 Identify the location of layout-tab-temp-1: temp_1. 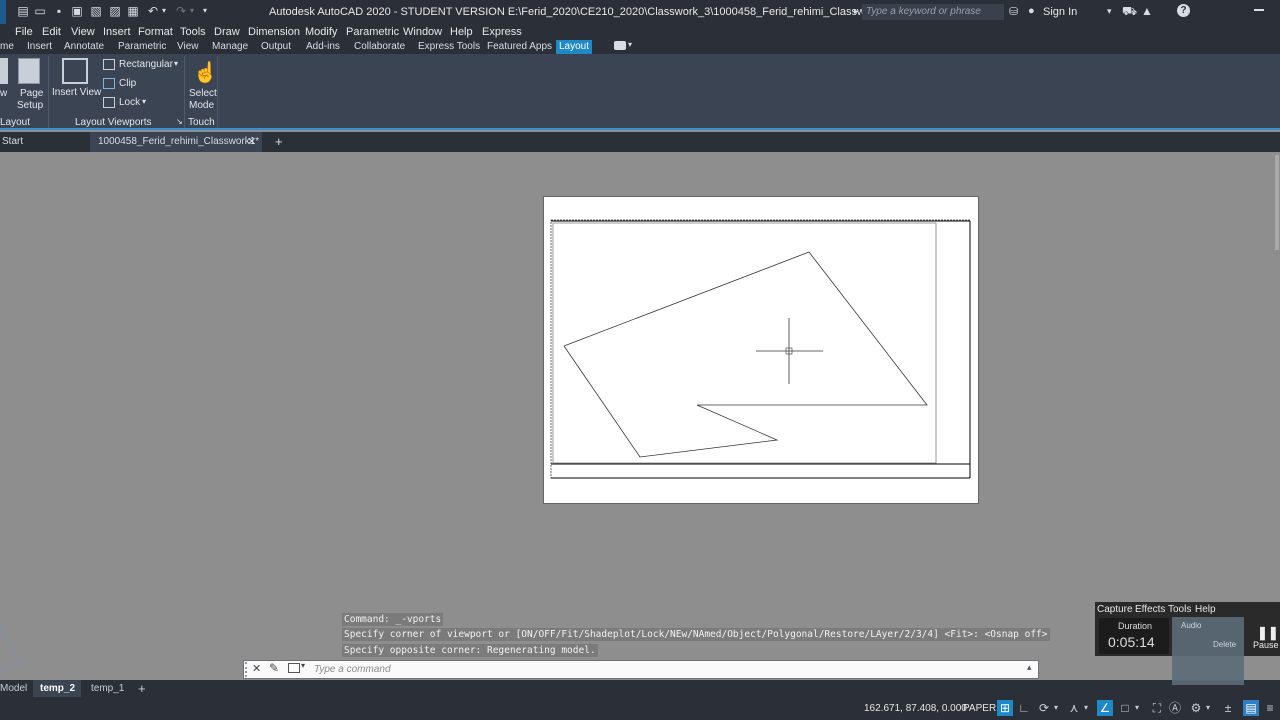
(107, 688).